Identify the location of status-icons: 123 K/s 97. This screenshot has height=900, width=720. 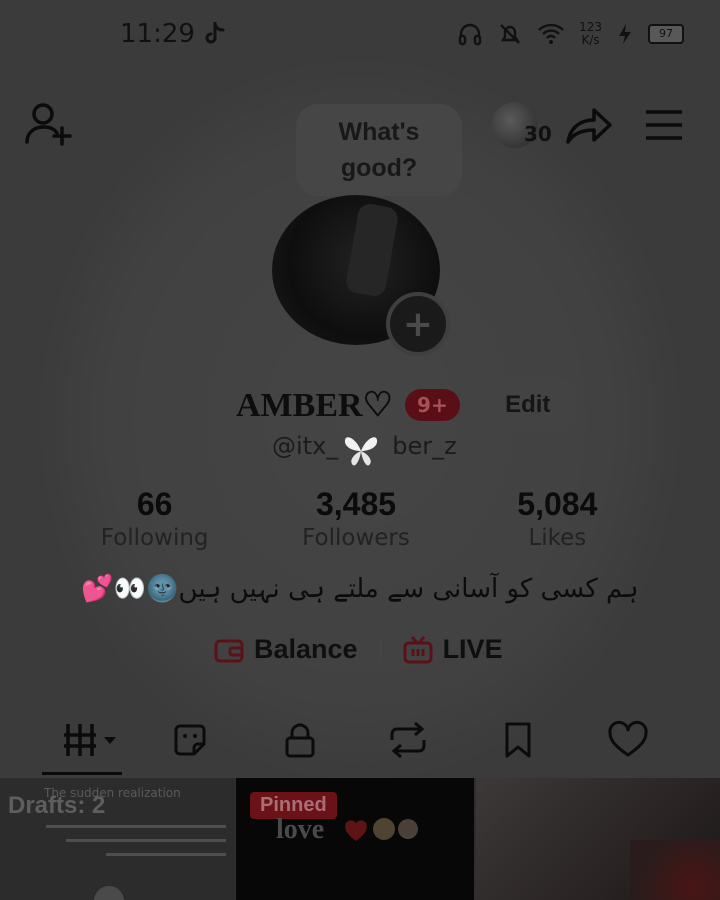
(570, 34).